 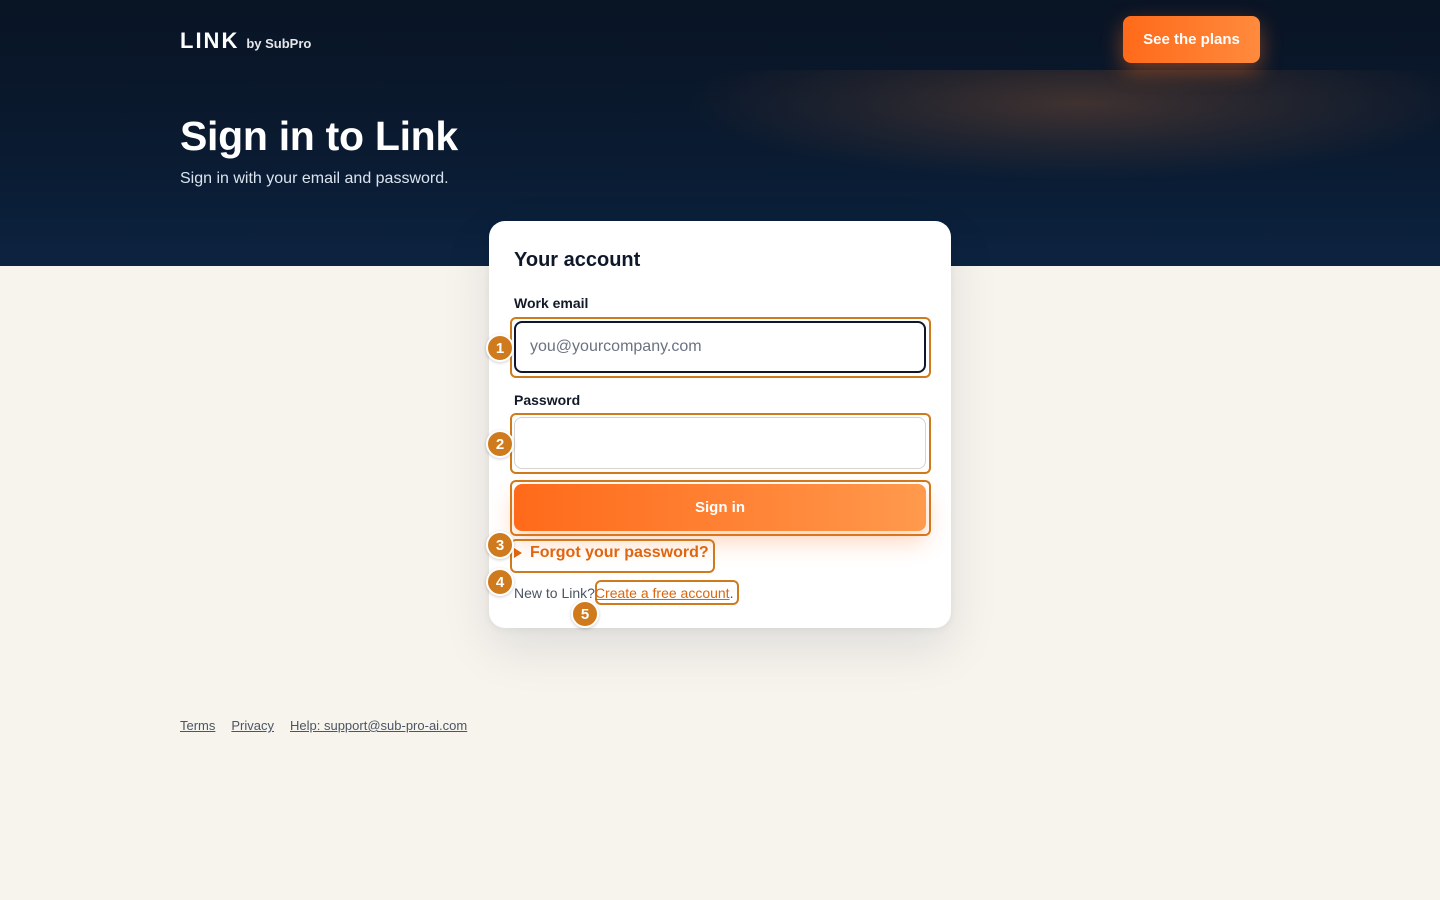 What do you see at coordinates (577, 260) in the screenshot?
I see `card-title: Your account` at bounding box center [577, 260].